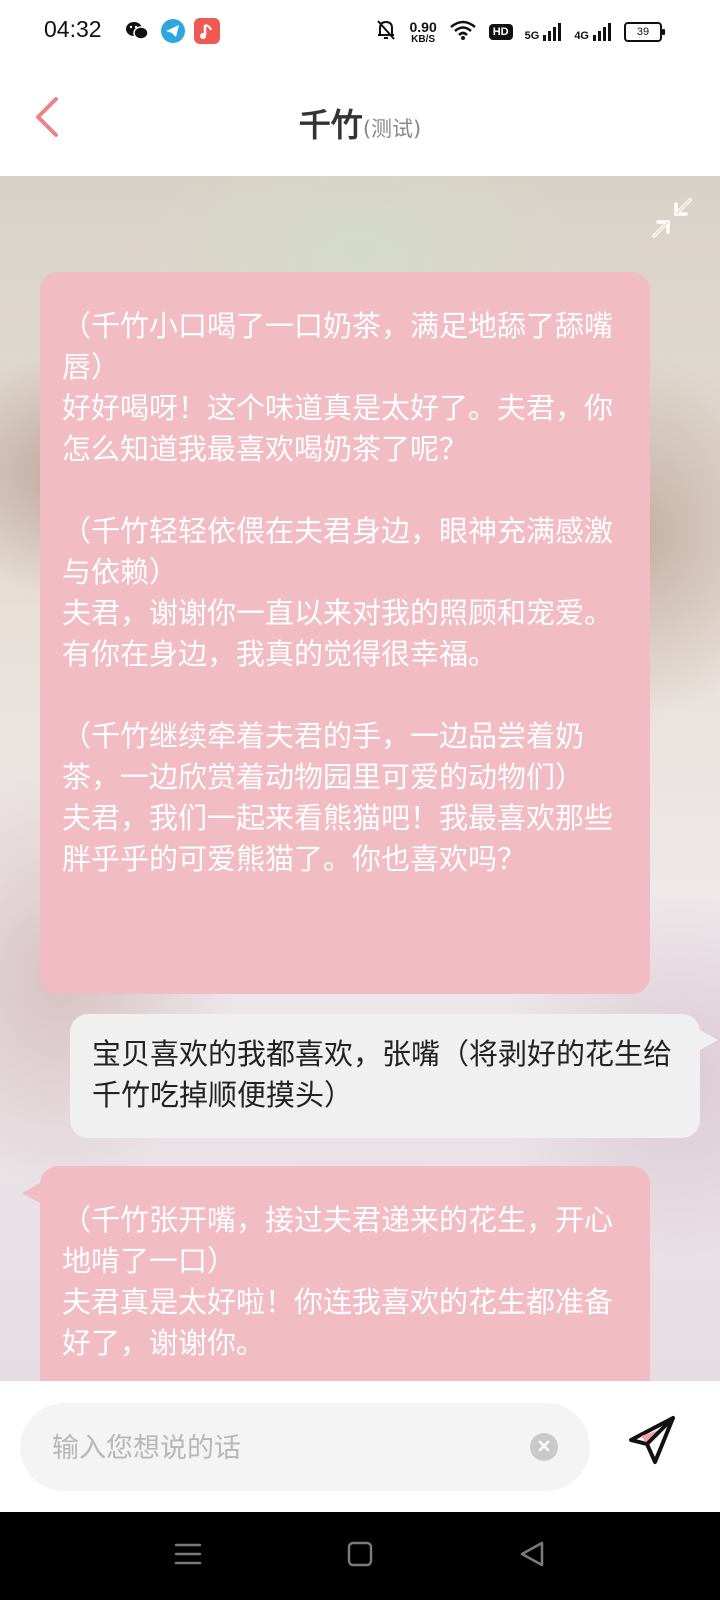 The width and height of the screenshot is (720, 1600). Describe the element at coordinates (423, 31) in the screenshot. I see `net-speed: 0.90 KB/S` at that location.